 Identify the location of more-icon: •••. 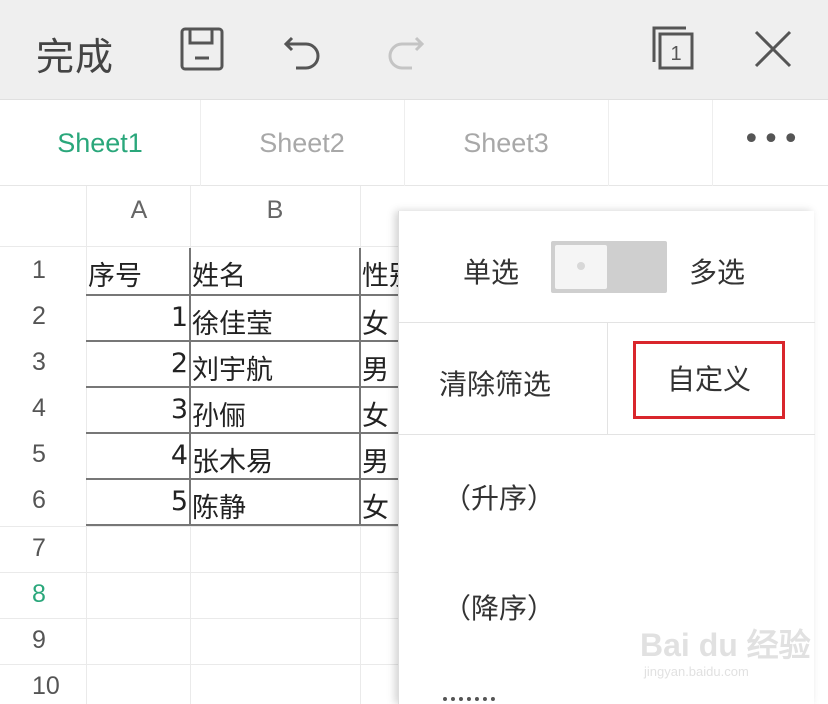
(772, 143).